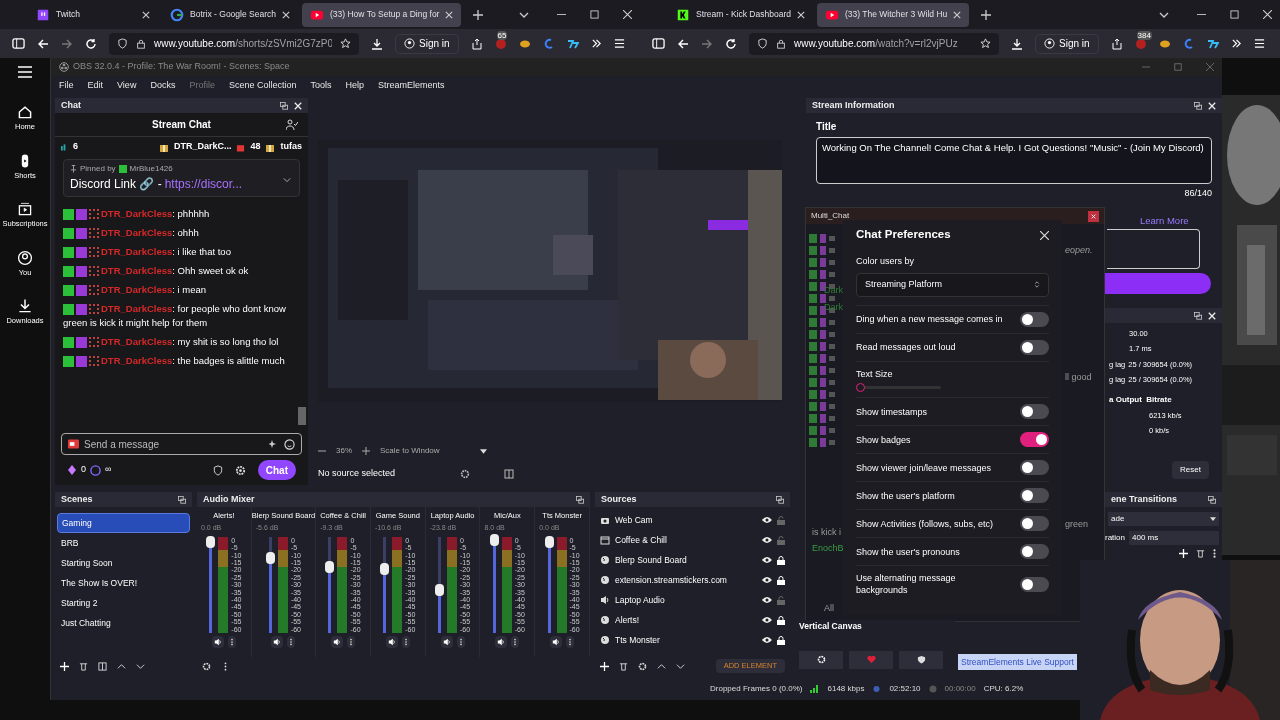 Image resolution: width=1280 pixels, height=720 pixels. I want to click on star-icon, so click(985, 43).